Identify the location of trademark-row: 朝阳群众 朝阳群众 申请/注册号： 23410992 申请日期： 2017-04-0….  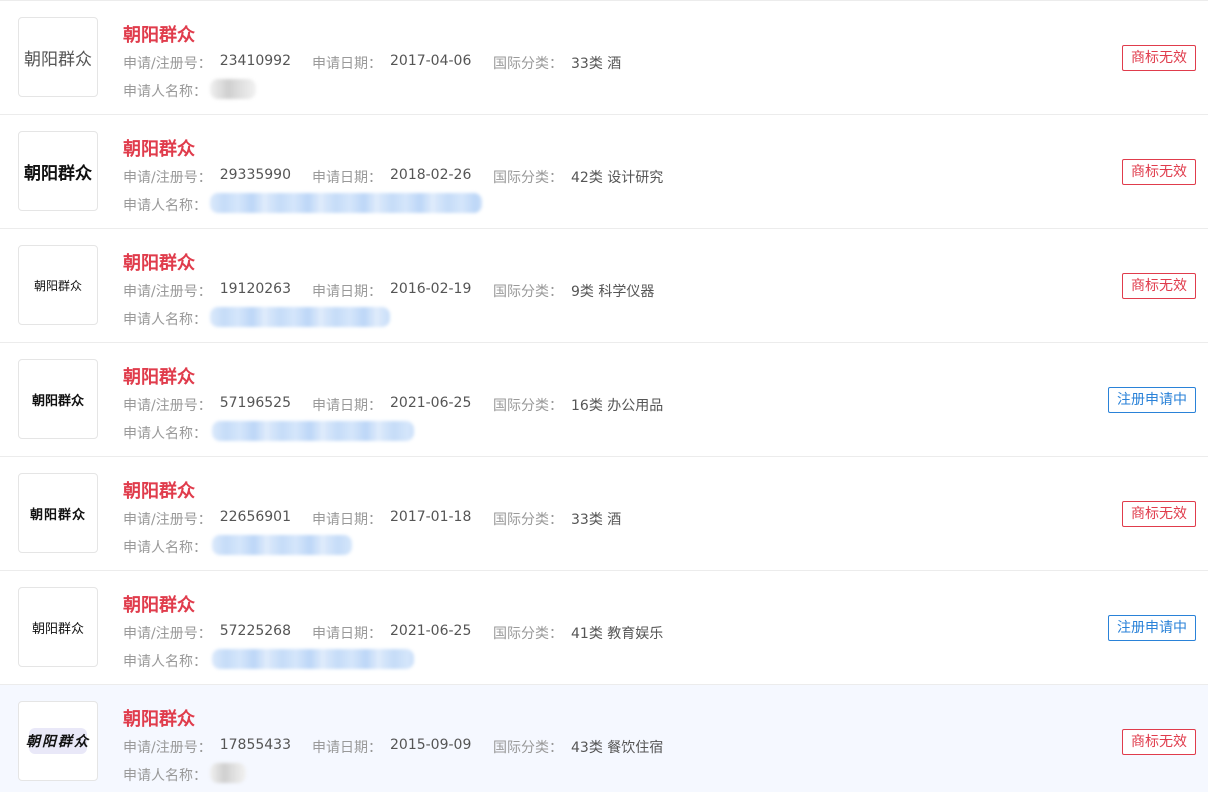
(604, 58).